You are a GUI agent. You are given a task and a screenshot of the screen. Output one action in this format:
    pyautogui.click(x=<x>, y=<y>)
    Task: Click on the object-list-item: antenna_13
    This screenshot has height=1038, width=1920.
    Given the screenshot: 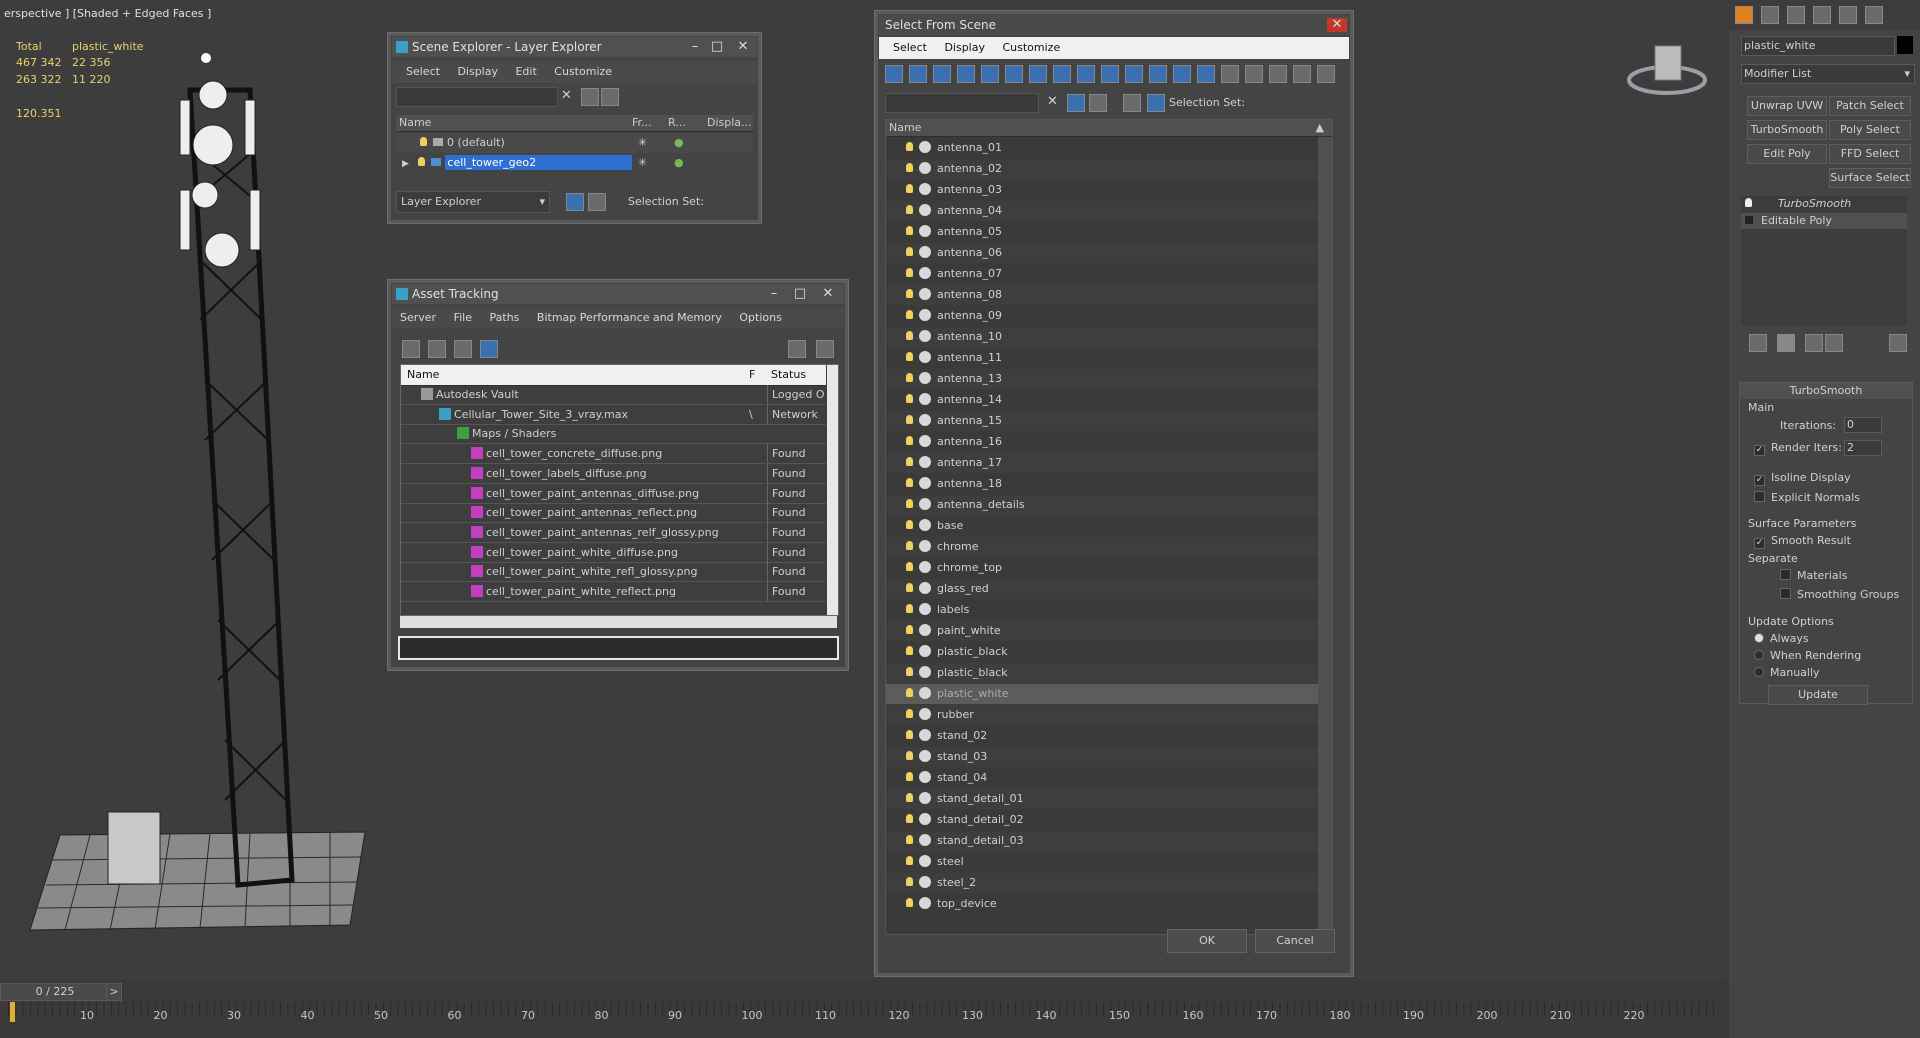 What is the action you would take?
    pyautogui.click(x=1102, y=379)
    